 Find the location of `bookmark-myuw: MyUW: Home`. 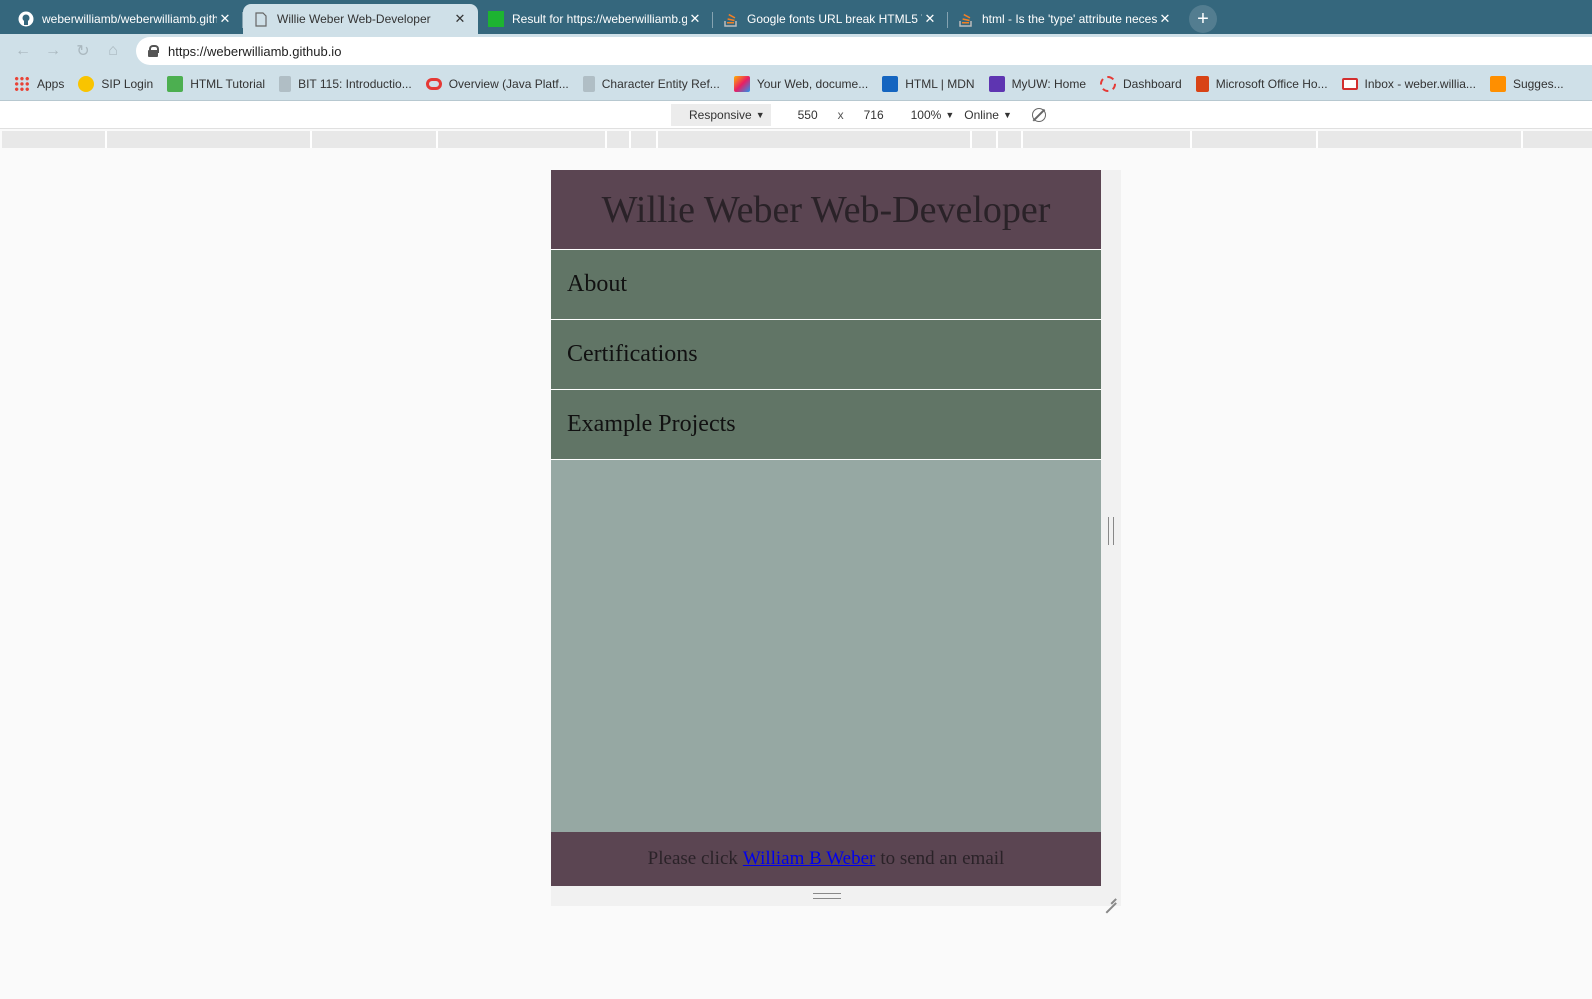

bookmark-myuw: MyUW: Home is located at coordinates (1037, 84).